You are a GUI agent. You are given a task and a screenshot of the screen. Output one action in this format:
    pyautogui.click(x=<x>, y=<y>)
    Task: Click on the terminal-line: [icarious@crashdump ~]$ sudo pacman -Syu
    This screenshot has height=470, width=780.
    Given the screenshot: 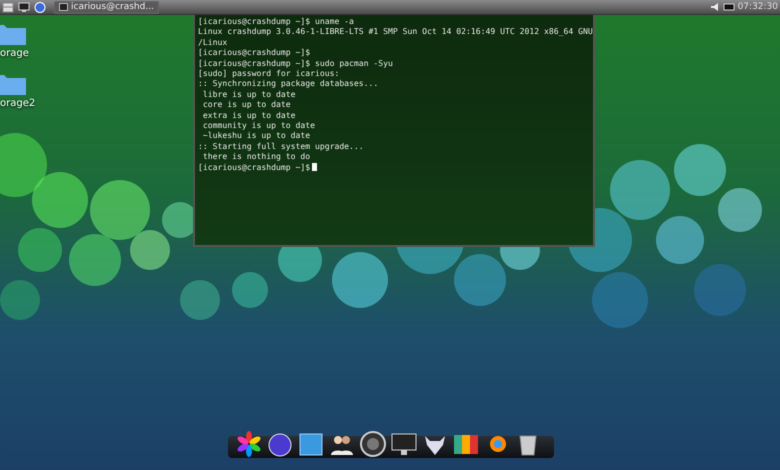 What is the action you would take?
    pyautogui.click(x=296, y=63)
    